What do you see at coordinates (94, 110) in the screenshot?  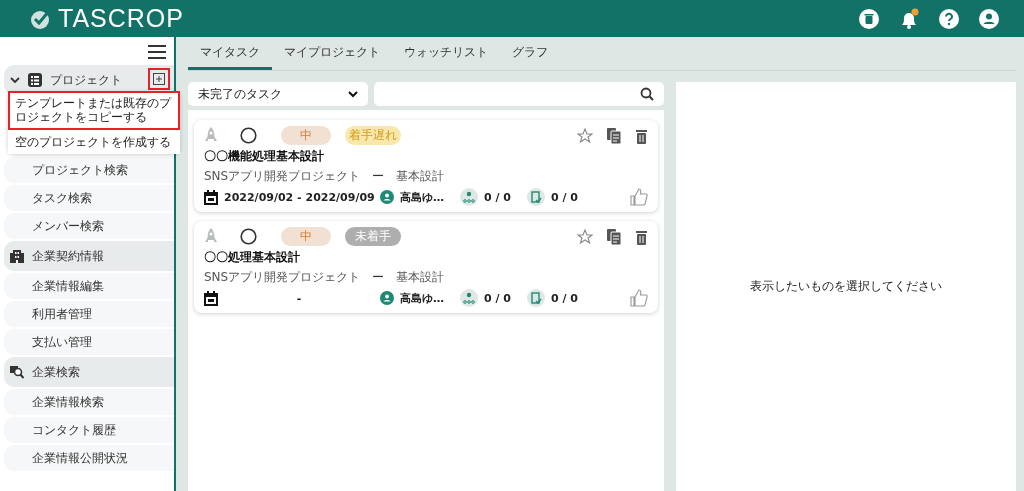 I see `menu-item: テンプレートまたは既存のプロジェクトをコピーする` at bounding box center [94, 110].